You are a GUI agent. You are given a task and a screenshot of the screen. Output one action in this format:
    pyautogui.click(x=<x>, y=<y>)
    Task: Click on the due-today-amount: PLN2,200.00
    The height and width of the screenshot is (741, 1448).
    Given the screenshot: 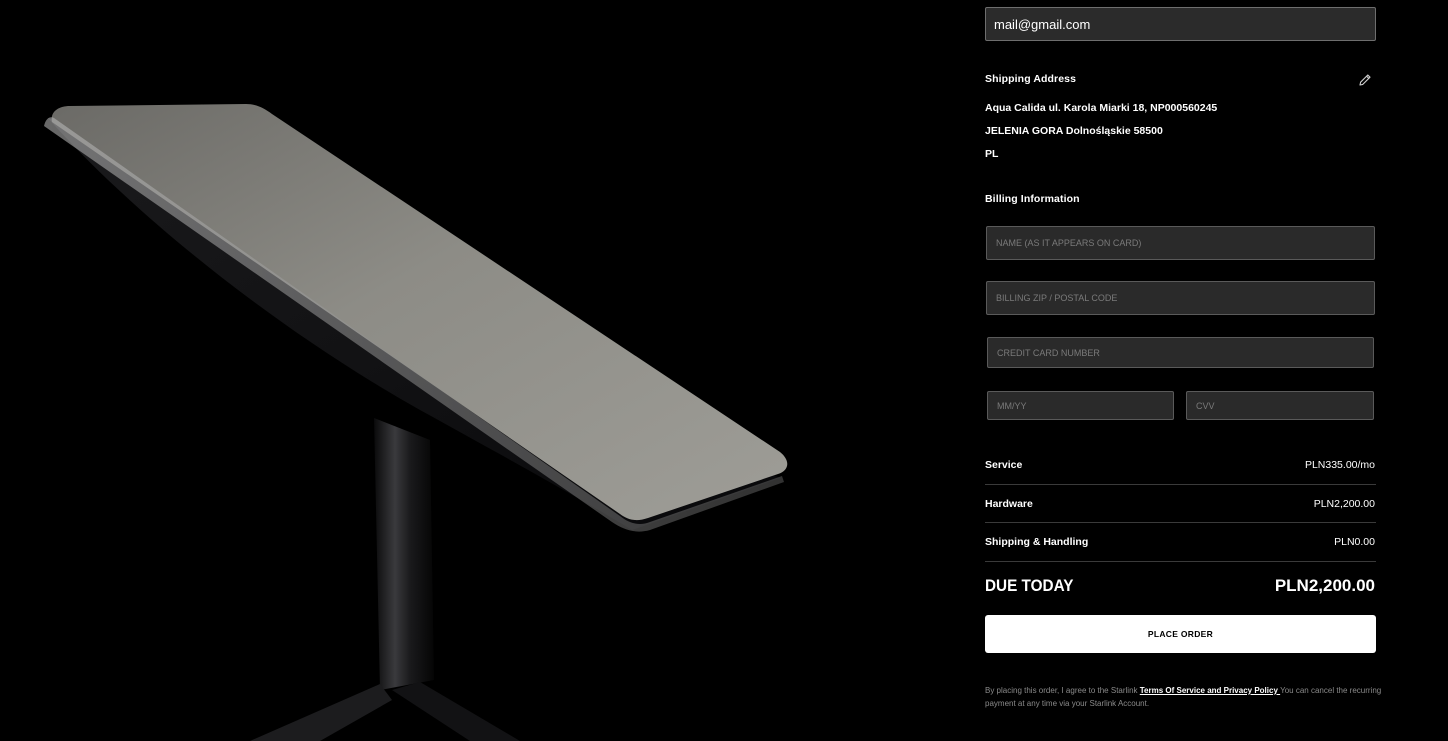 What is the action you would take?
    pyautogui.click(x=1324, y=585)
    